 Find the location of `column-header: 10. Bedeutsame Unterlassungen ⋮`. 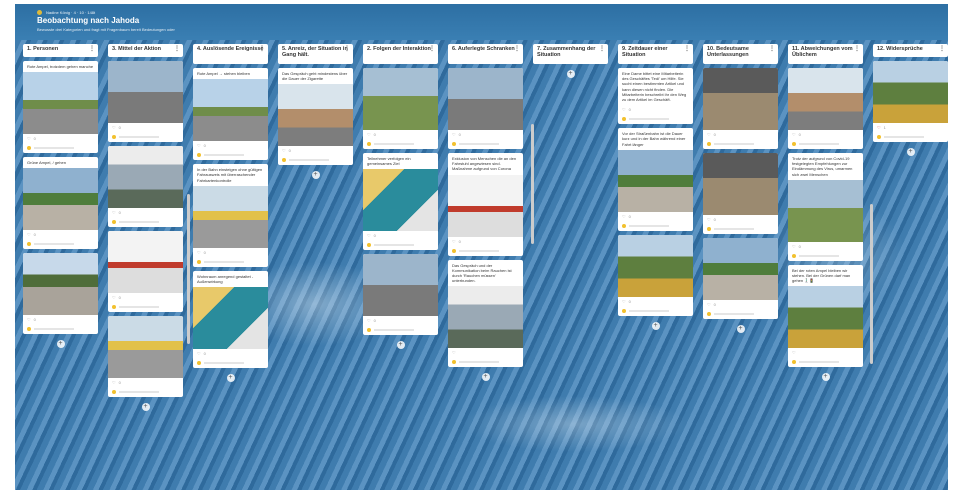

column-header: 10. Bedeutsame Unterlassungen ⋮ is located at coordinates (740, 54).